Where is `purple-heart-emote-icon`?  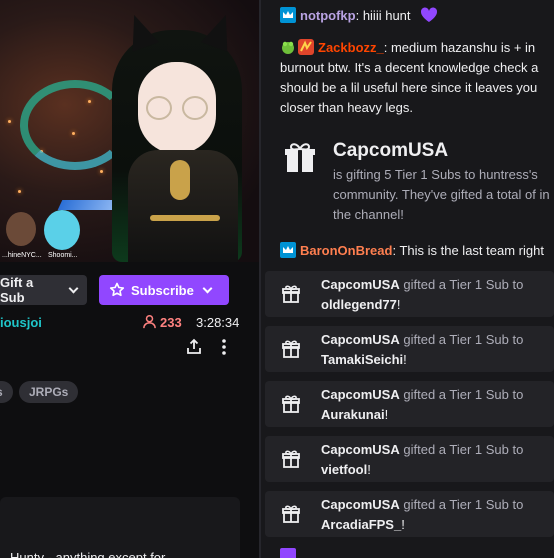 purple-heart-emote-icon is located at coordinates (429, 14).